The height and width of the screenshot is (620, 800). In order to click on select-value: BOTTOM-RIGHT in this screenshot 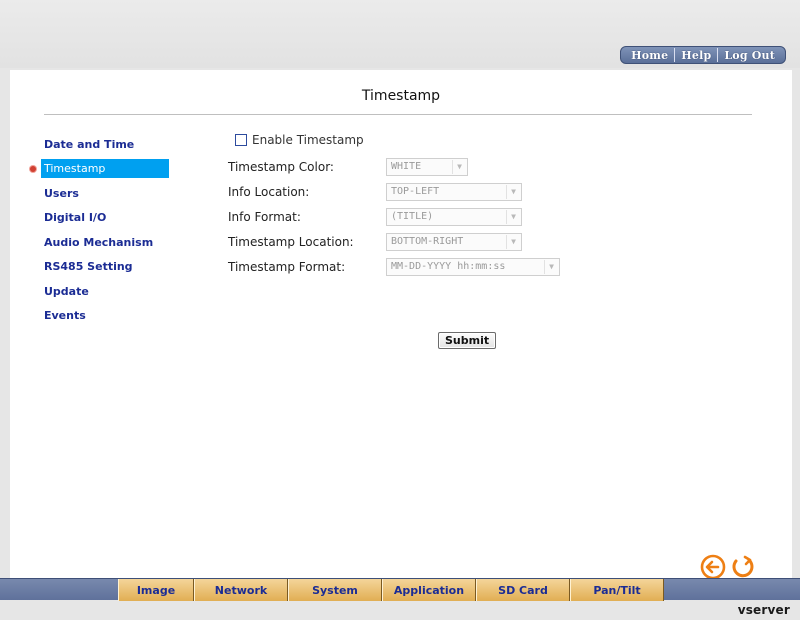, I will do `click(427, 241)`.